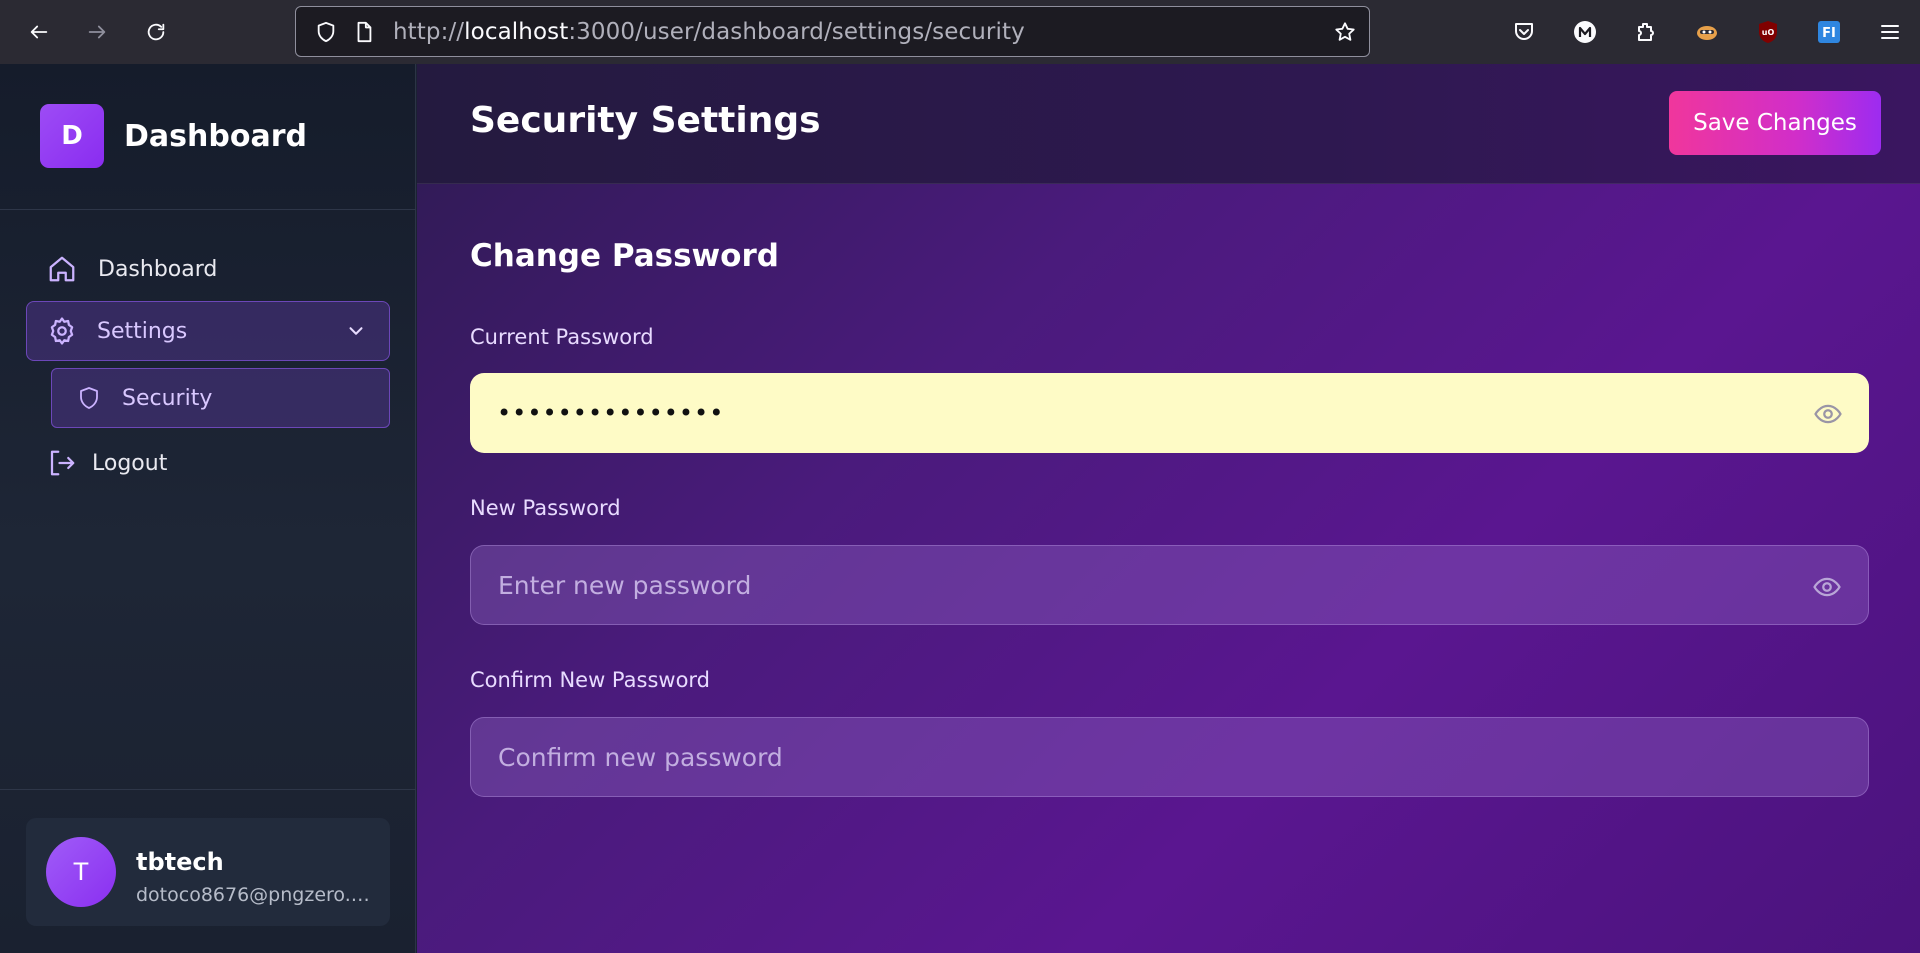 Image resolution: width=1920 pixels, height=953 pixels. What do you see at coordinates (72, 136) in the screenshot?
I see `brand-logo: D` at bounding box center [72, 136].